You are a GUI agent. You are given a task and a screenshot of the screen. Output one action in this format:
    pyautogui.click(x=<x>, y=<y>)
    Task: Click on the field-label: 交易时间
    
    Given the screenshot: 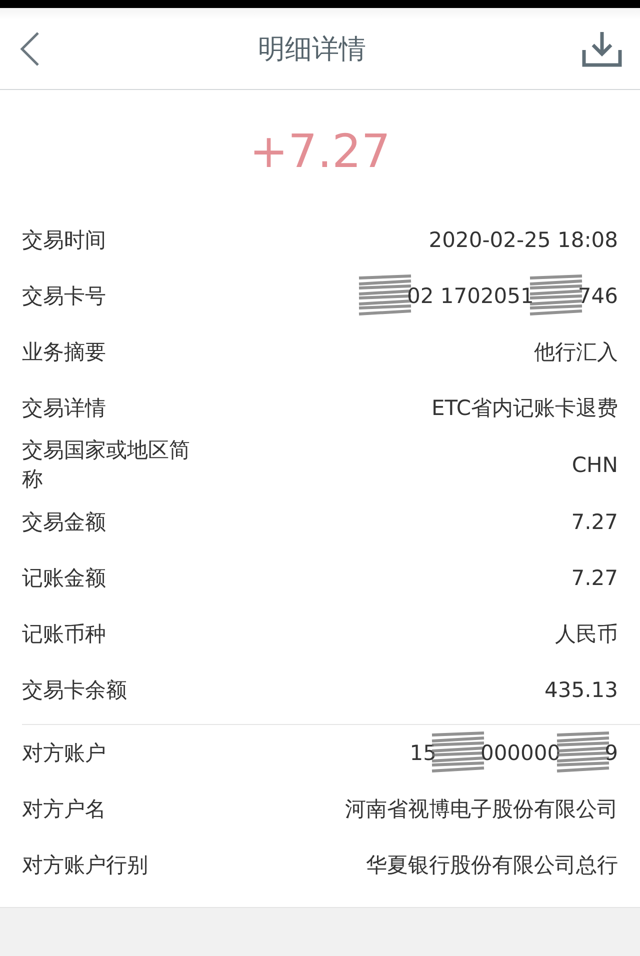 What is the action you would take?
    pyautogui.click(x=64, y=240)
    